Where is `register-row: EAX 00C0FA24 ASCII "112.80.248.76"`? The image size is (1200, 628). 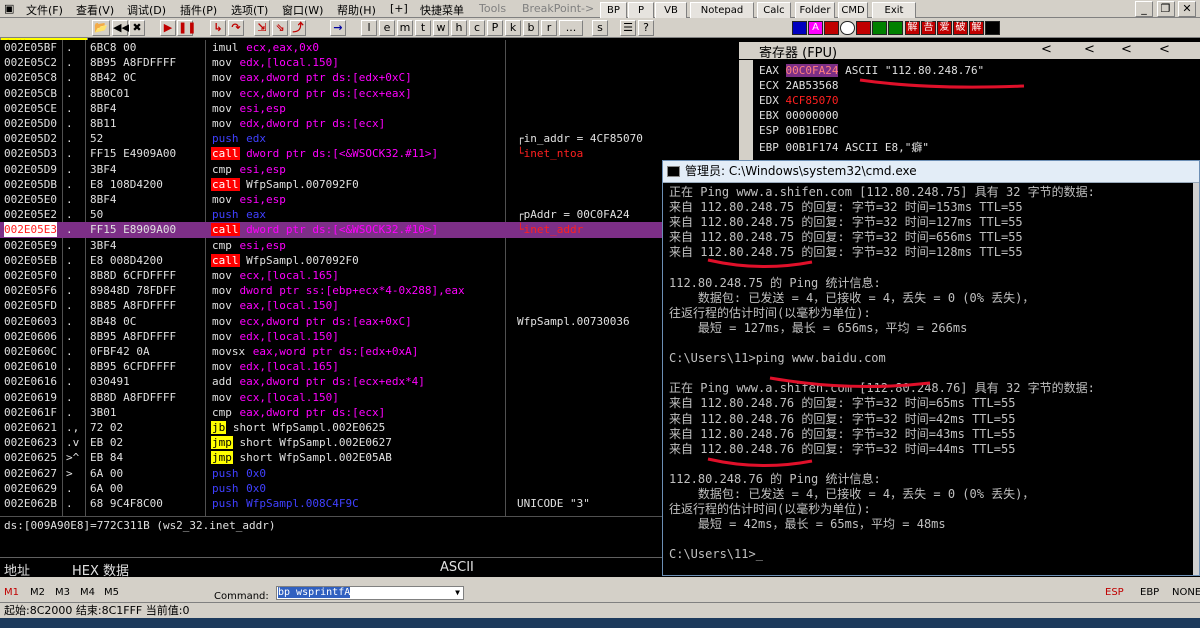 register-row: EAX 00C0FA24 ASCII "112.80.248.76" is located at coordinates (871, 70).